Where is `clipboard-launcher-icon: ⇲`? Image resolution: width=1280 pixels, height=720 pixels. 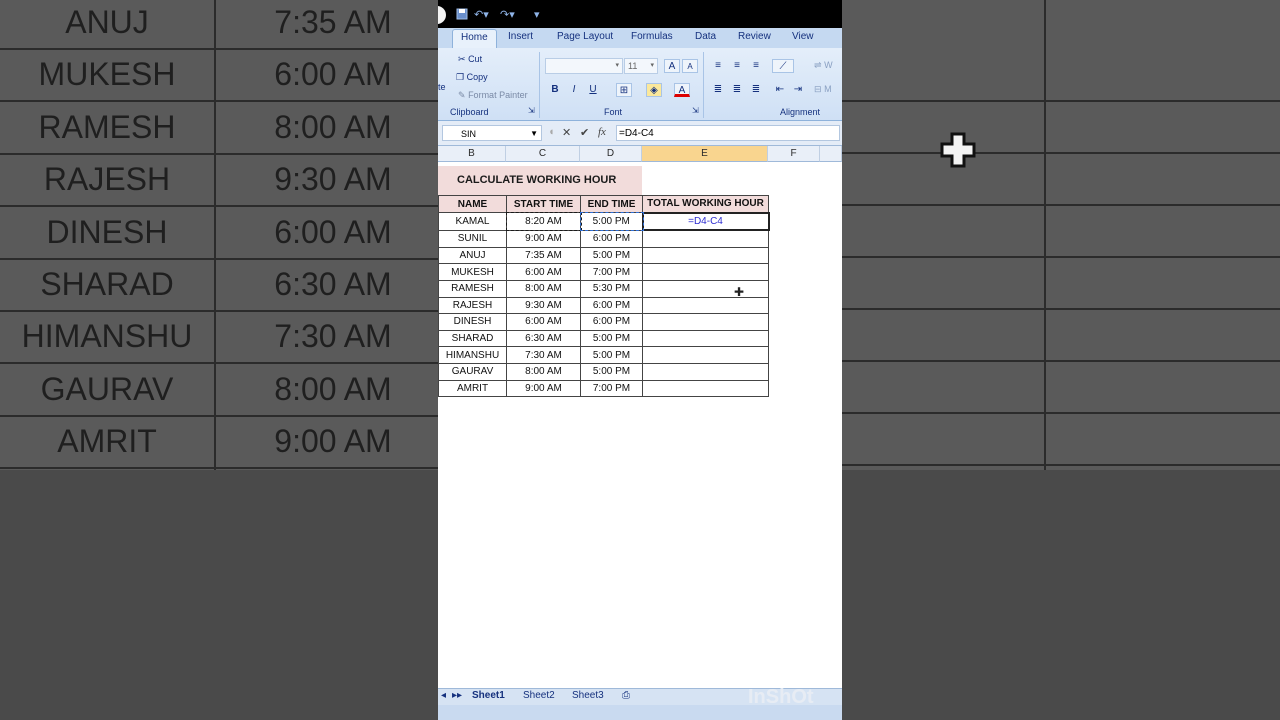
clipboard-launcher-icon: ⇲ is located at coordinates (531, 110).